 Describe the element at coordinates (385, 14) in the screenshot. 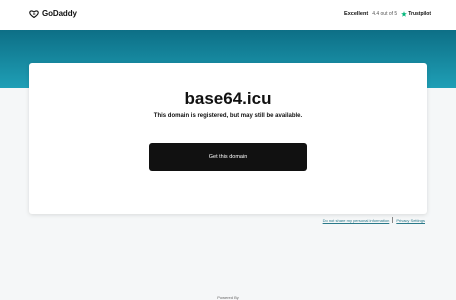

I see `rating-score: 4.4 out of 5` at that location.